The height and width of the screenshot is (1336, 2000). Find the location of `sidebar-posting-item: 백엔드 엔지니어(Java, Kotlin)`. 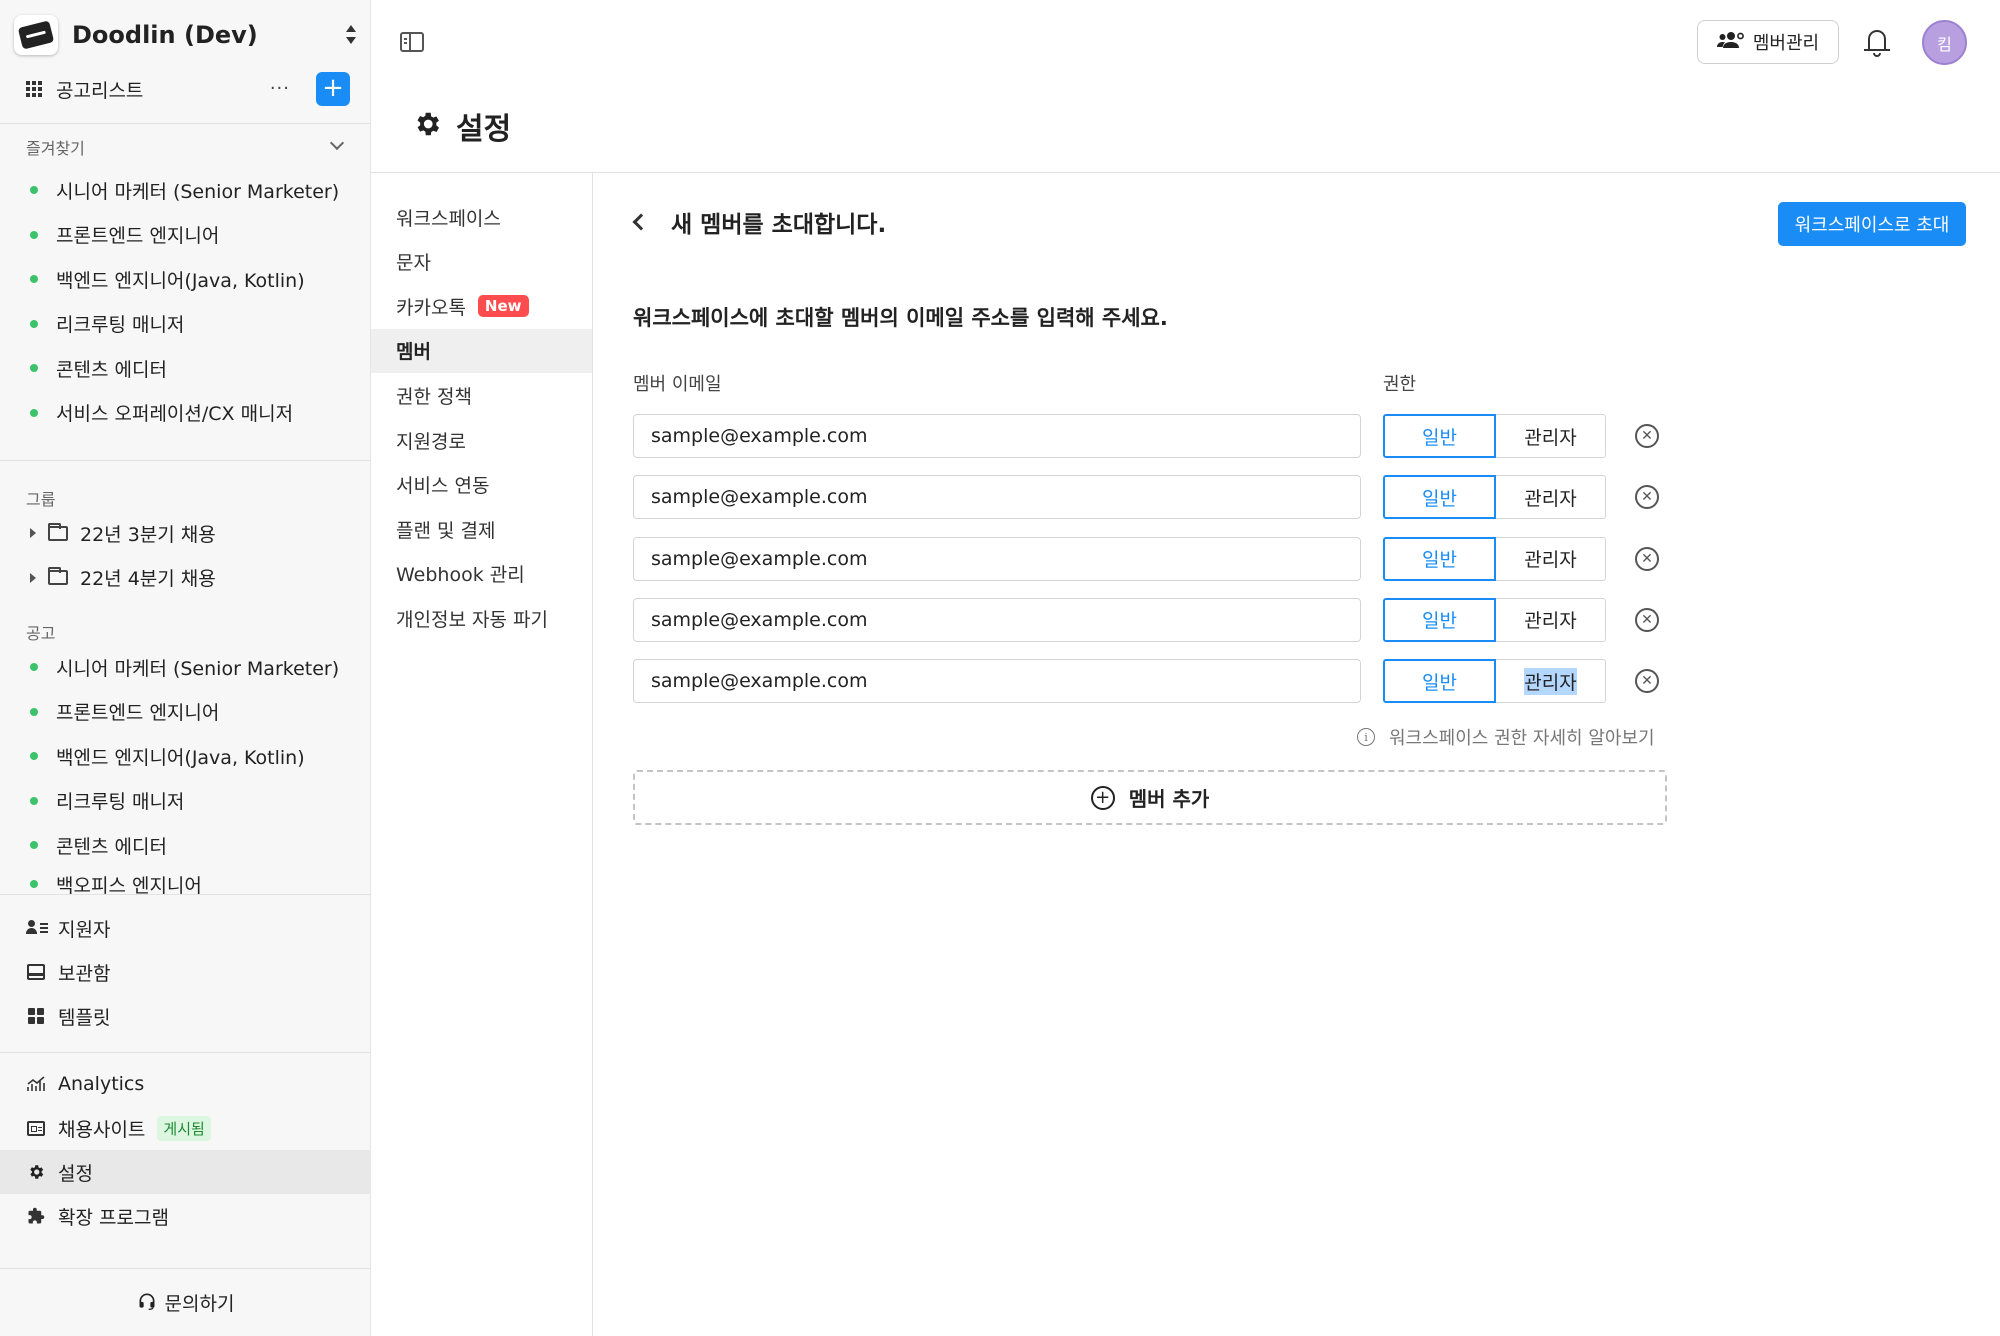

sidebar-posting-item: 백엔드 엔지니어(Java, Kotlin) is located at coordinates (167, 756).